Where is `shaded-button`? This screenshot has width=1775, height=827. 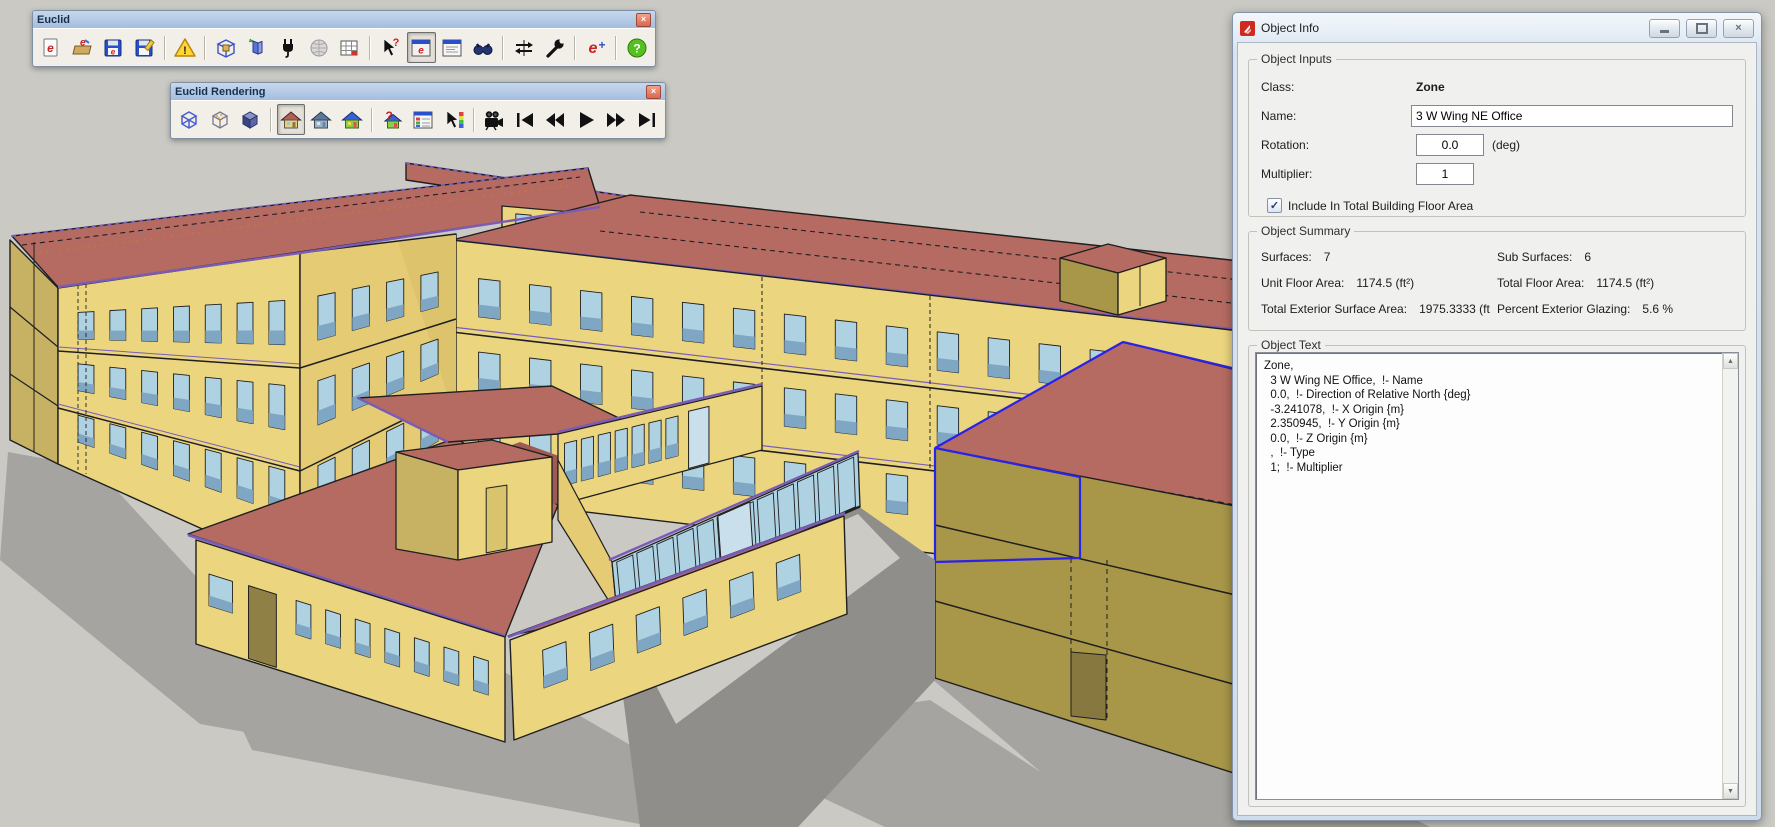
shaded-button is located at coordinates (250, 119).